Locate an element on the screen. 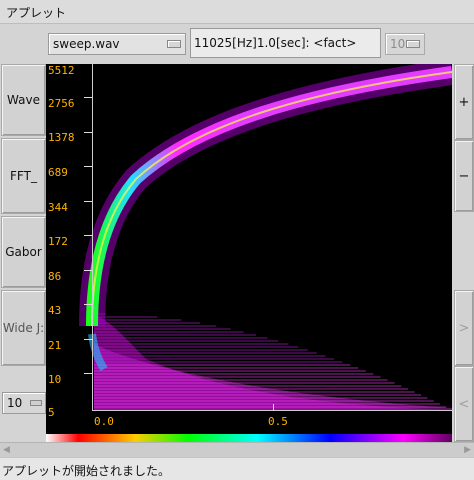  number-select: 10 is located at coordinates (405, 44).